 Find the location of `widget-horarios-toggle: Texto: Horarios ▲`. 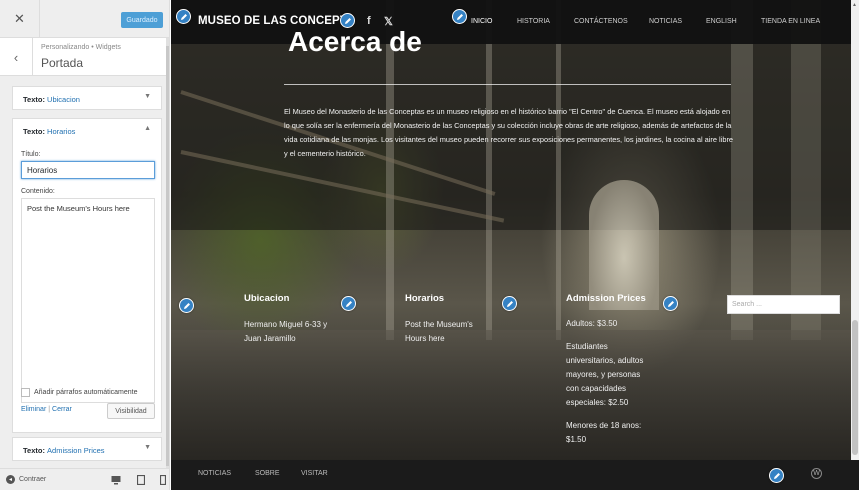

widget-horarios-toggle: Texto: Horarios ▲ is located at coordinates (87, 130).